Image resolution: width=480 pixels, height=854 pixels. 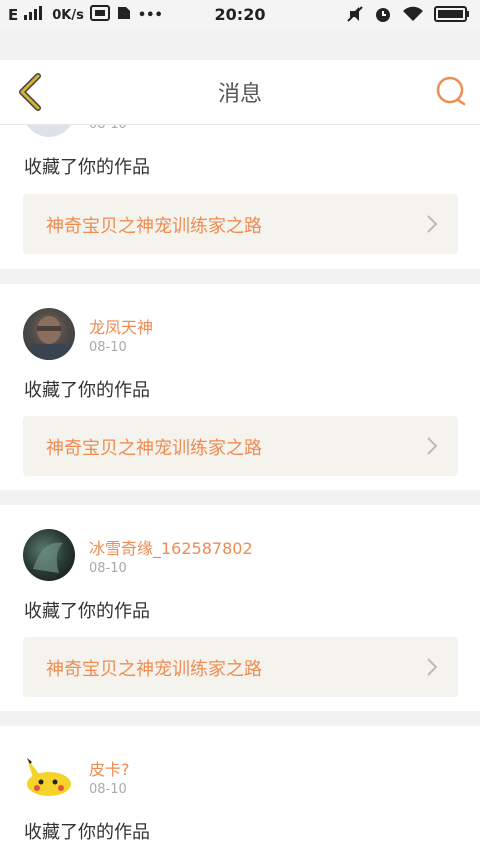 What do you see at coordinates (30, 92) in the screenshot?
I see `chevron-left-icon` at bounding box center [30, 92].